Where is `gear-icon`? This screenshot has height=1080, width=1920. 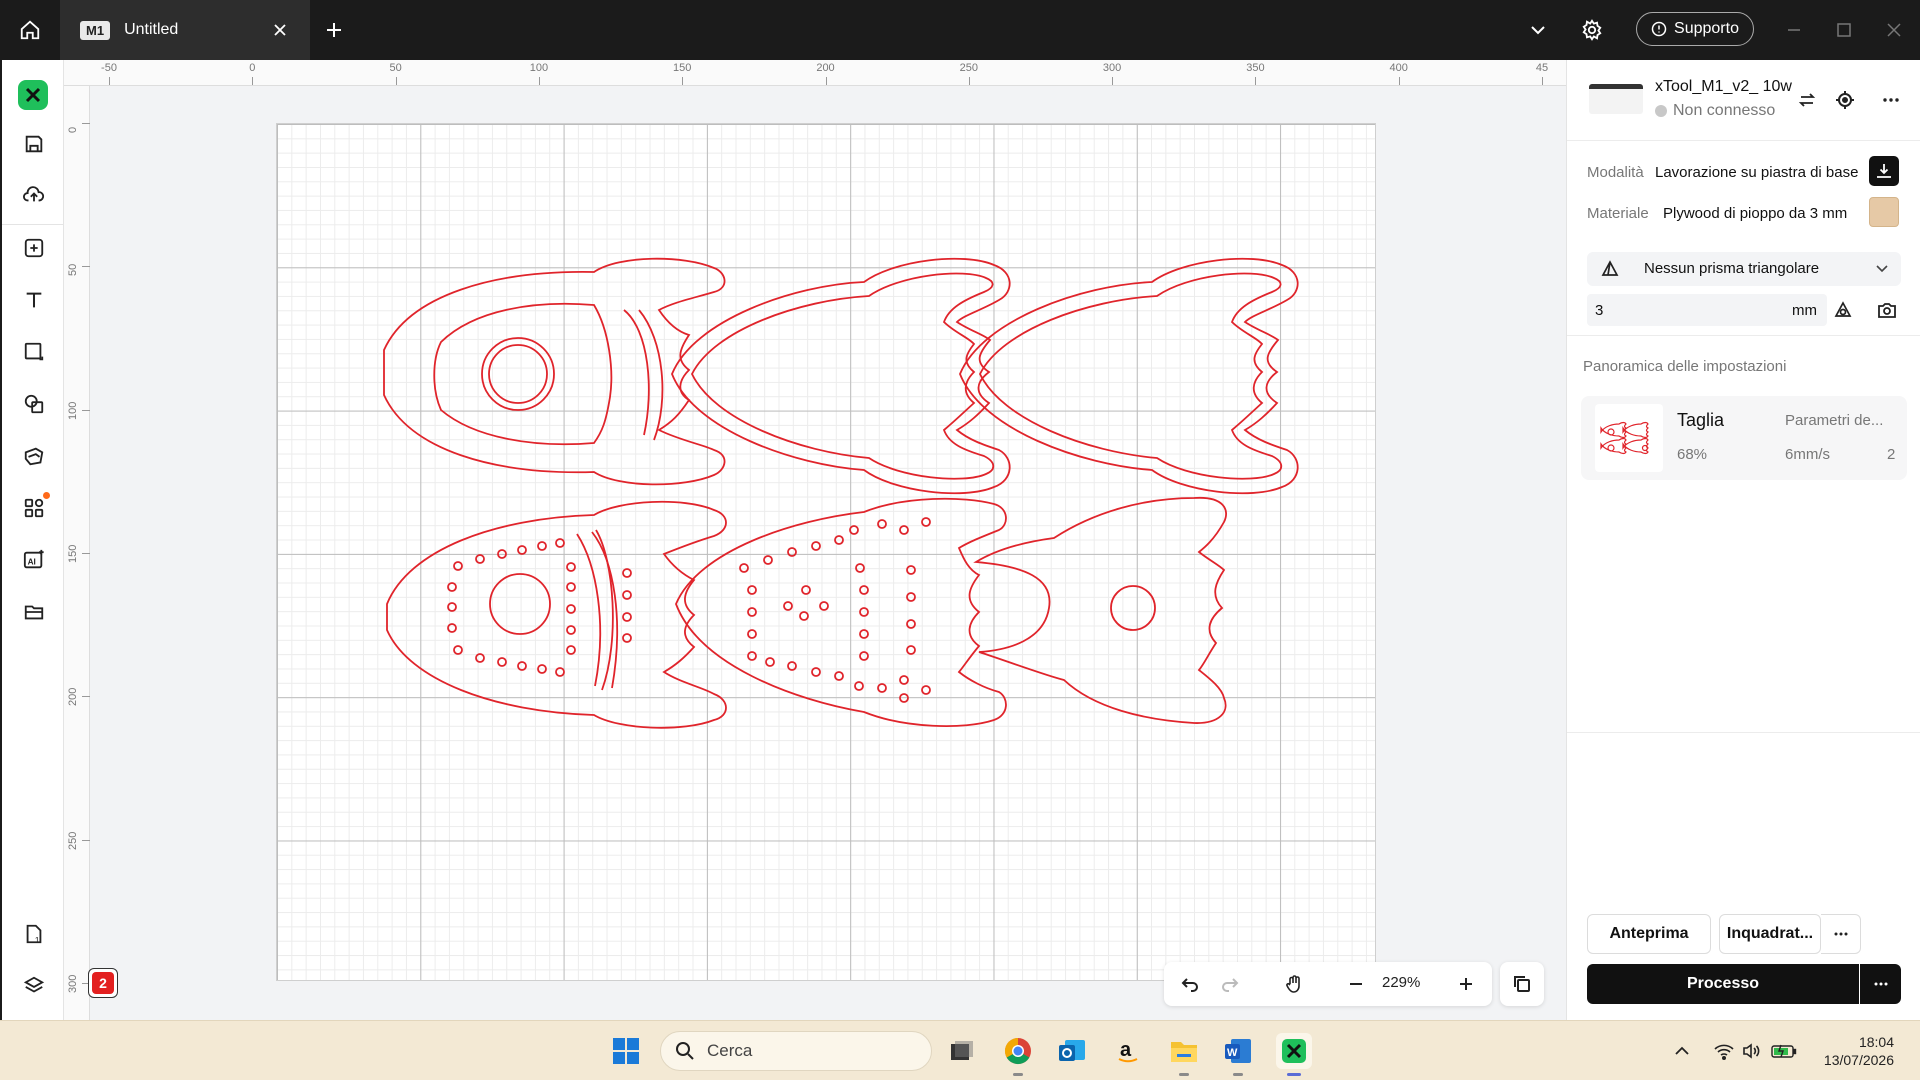
gear-icon is located at coordinates (1592, 30).